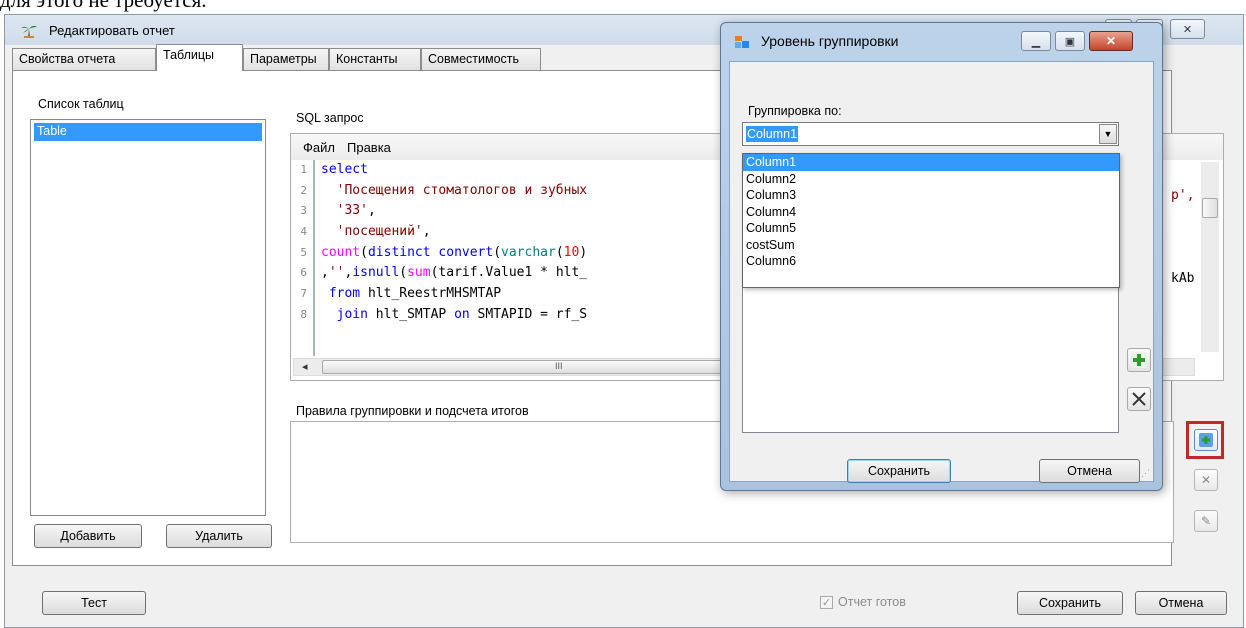  I want to click on line-number: 6, so click(303, 273).